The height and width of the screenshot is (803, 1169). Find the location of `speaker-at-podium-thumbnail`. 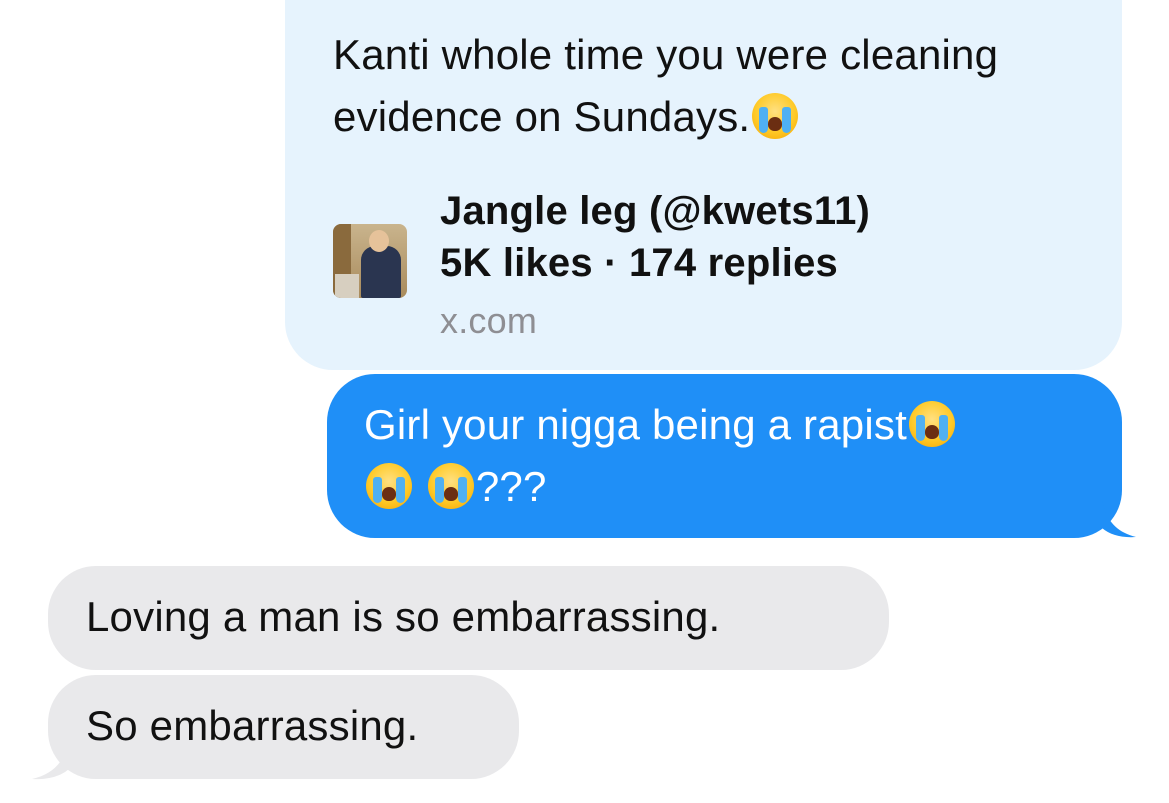

speaker-at-podium-thumbnail is located at coordinates (370, 261).